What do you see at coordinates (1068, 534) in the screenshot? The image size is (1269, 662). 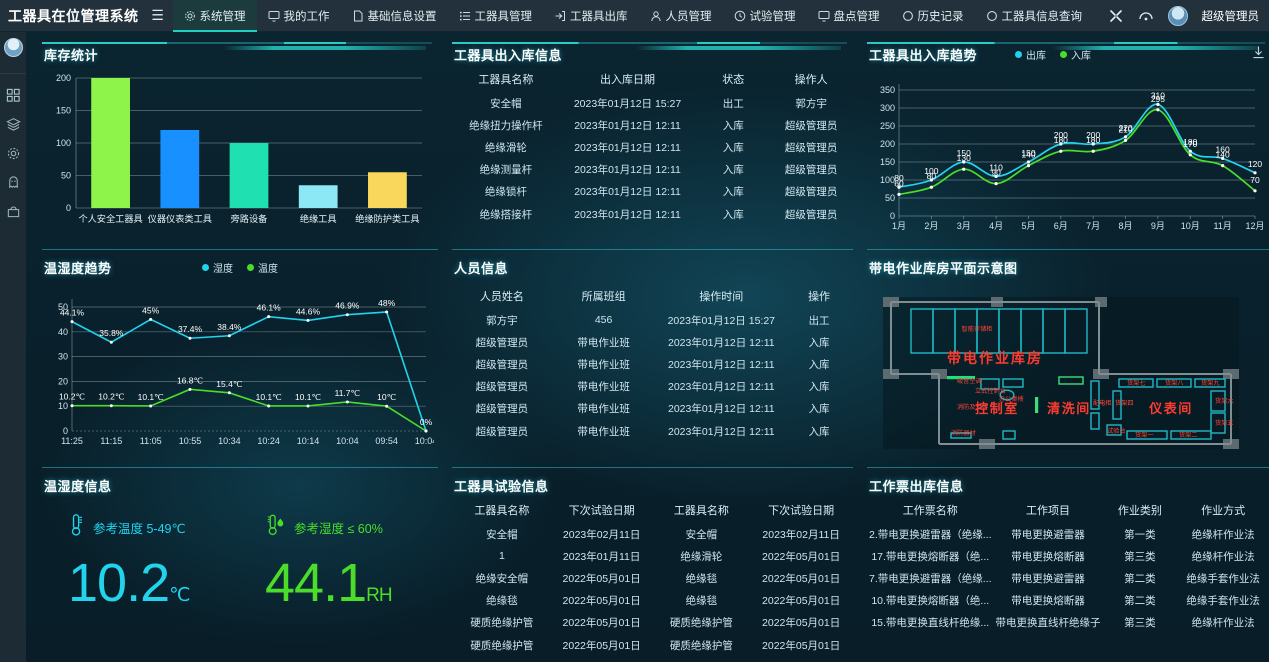 I see `table-row: 2.带电更换避雷器（绝缘... 带电更换避雷器 第一类 绝缘杆作业法` at bounding box center [1068, 534].